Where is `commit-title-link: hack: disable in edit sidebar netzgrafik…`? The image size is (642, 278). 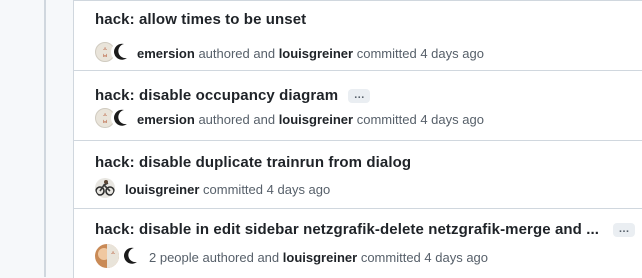
commit-title-link: hack: disable in edit sidebar netzgrafik… is located at coordinates (347, 229).